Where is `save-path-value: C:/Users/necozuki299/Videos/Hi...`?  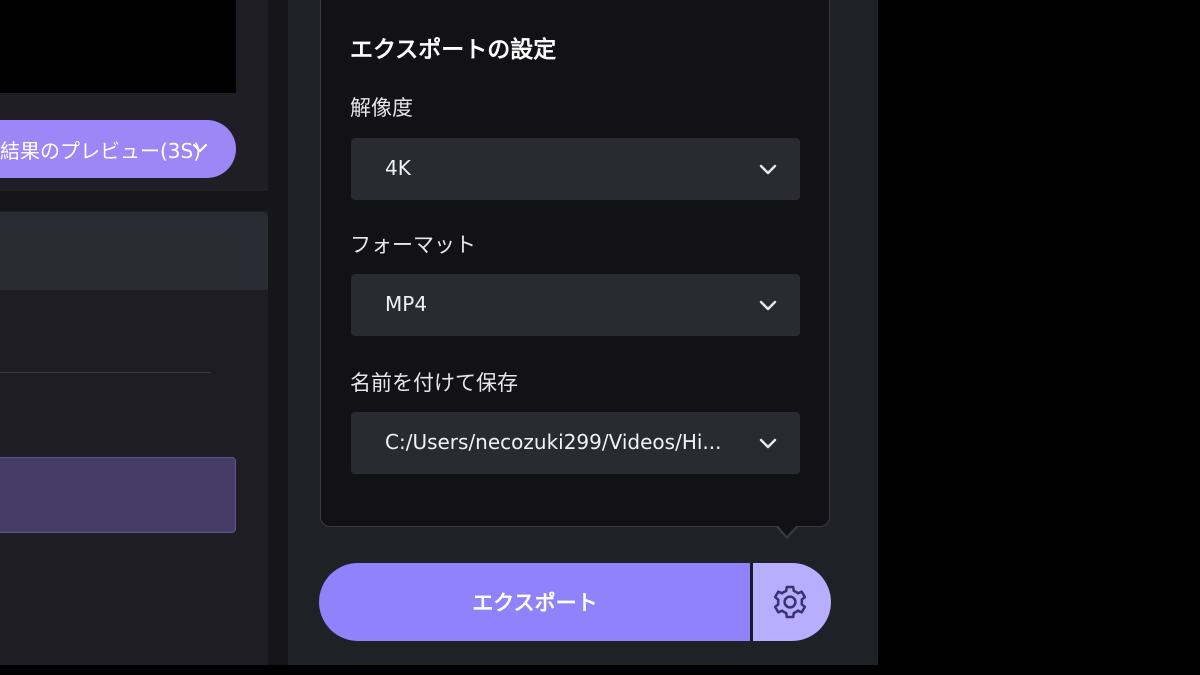
save-path-value: C:/Users/necozuki299/Videos/Hi... is located at coordinates (553, 442).